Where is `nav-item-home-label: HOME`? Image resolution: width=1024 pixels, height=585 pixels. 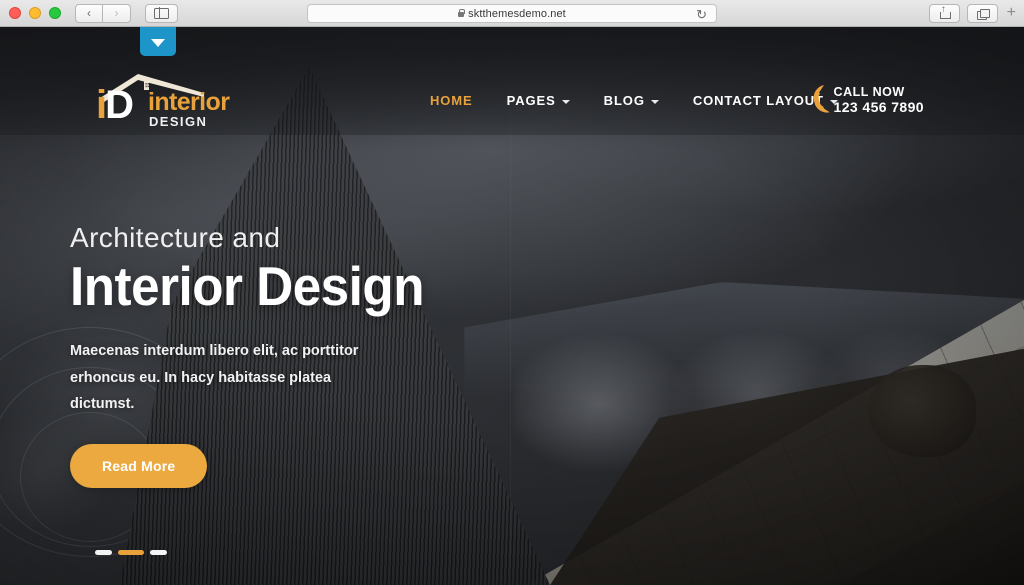 nav-item-home-label: HOME is located at coordinates (451, 100).